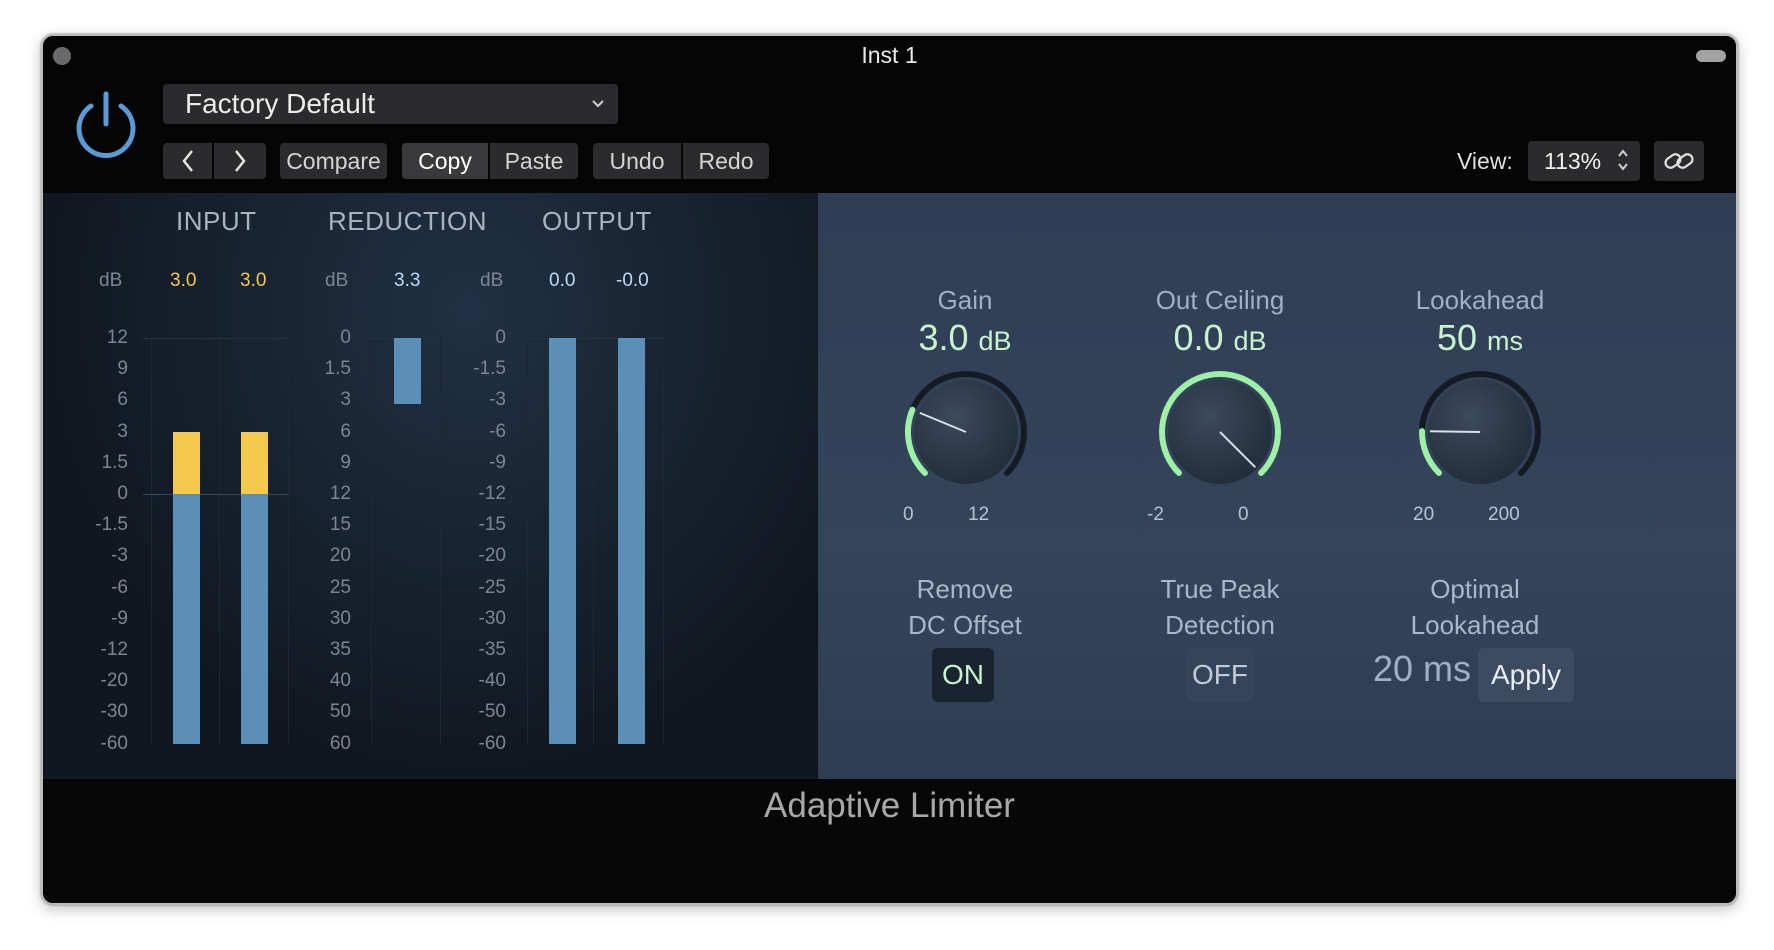 The width and height of the screenshot is (1774, 950). I want to click on previous-preset-button, so click(187, 161).